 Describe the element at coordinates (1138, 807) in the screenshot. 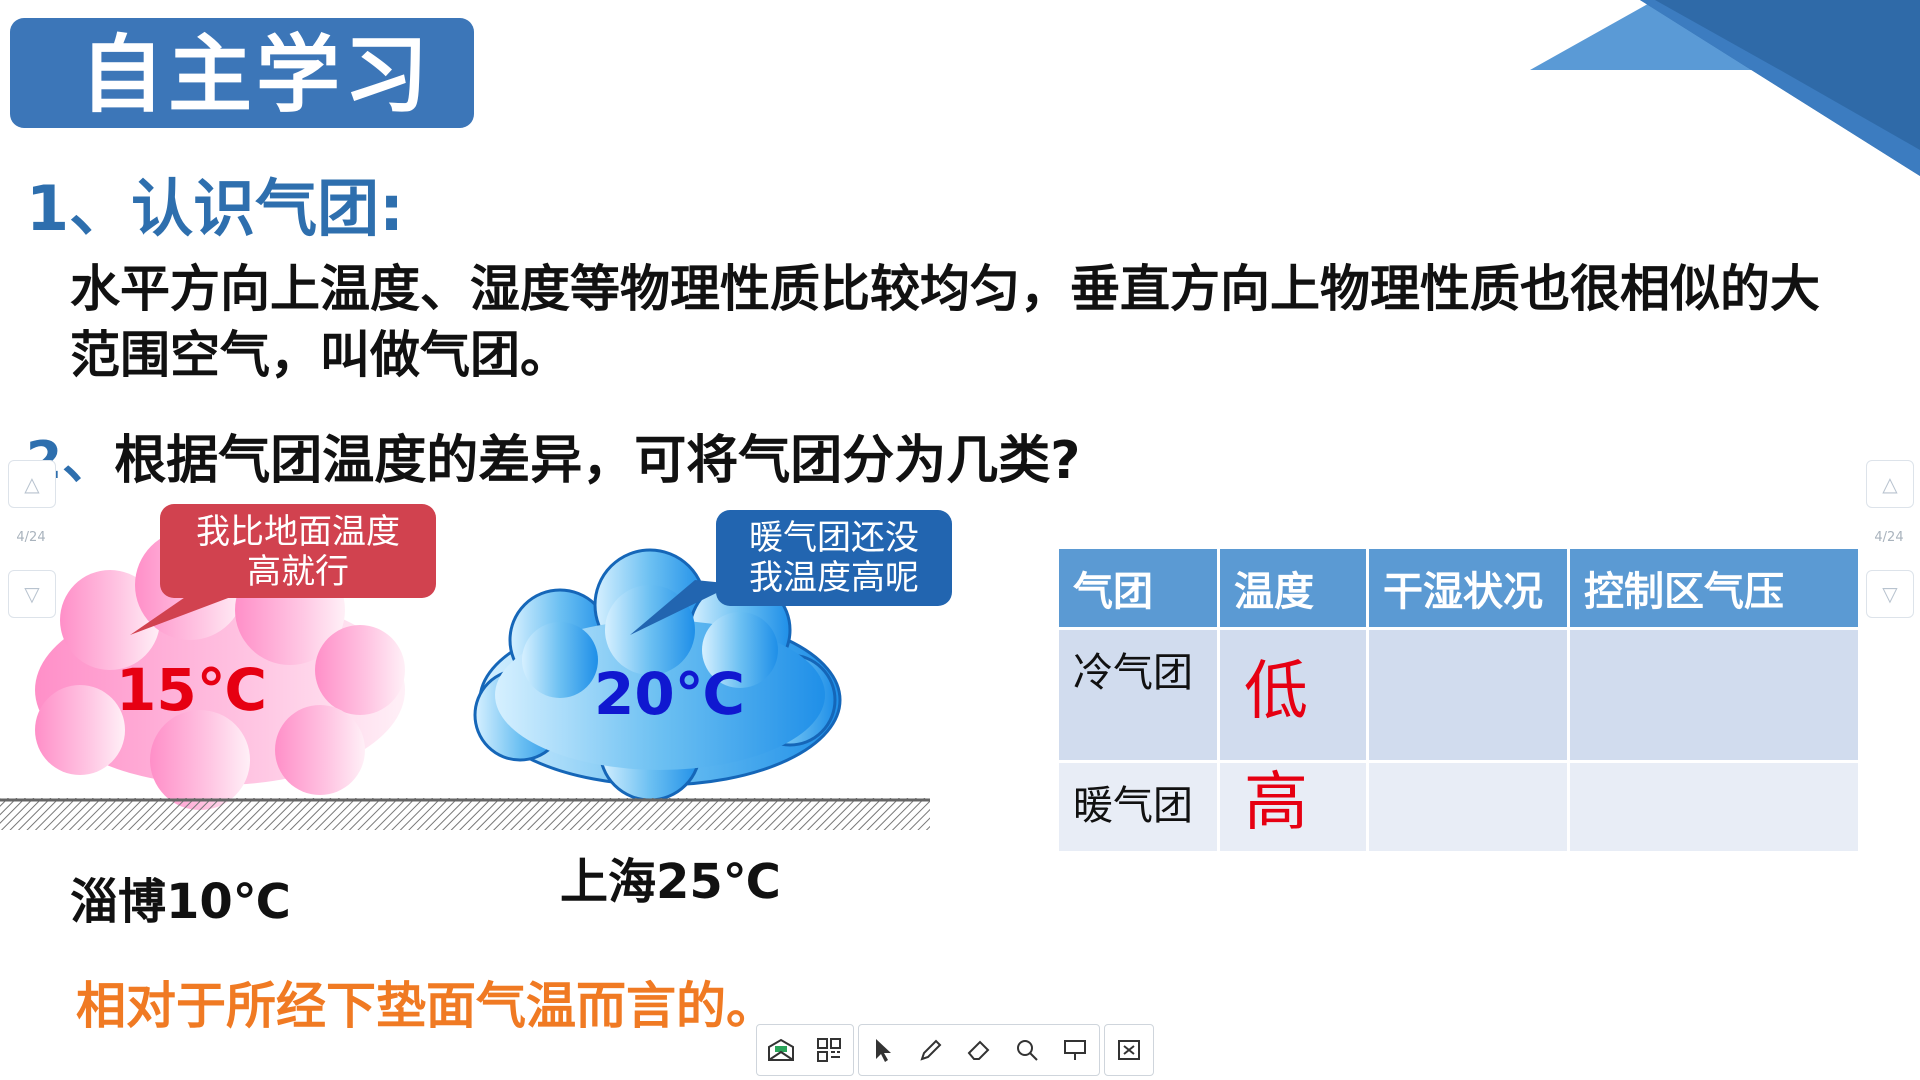

I see `cell-name: 暖气团` at that location.